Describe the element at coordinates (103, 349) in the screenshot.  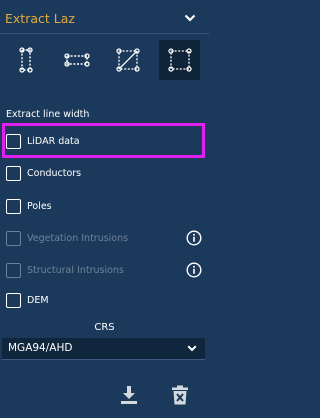
I see `crs-select: MGA94/AHD` at that location.